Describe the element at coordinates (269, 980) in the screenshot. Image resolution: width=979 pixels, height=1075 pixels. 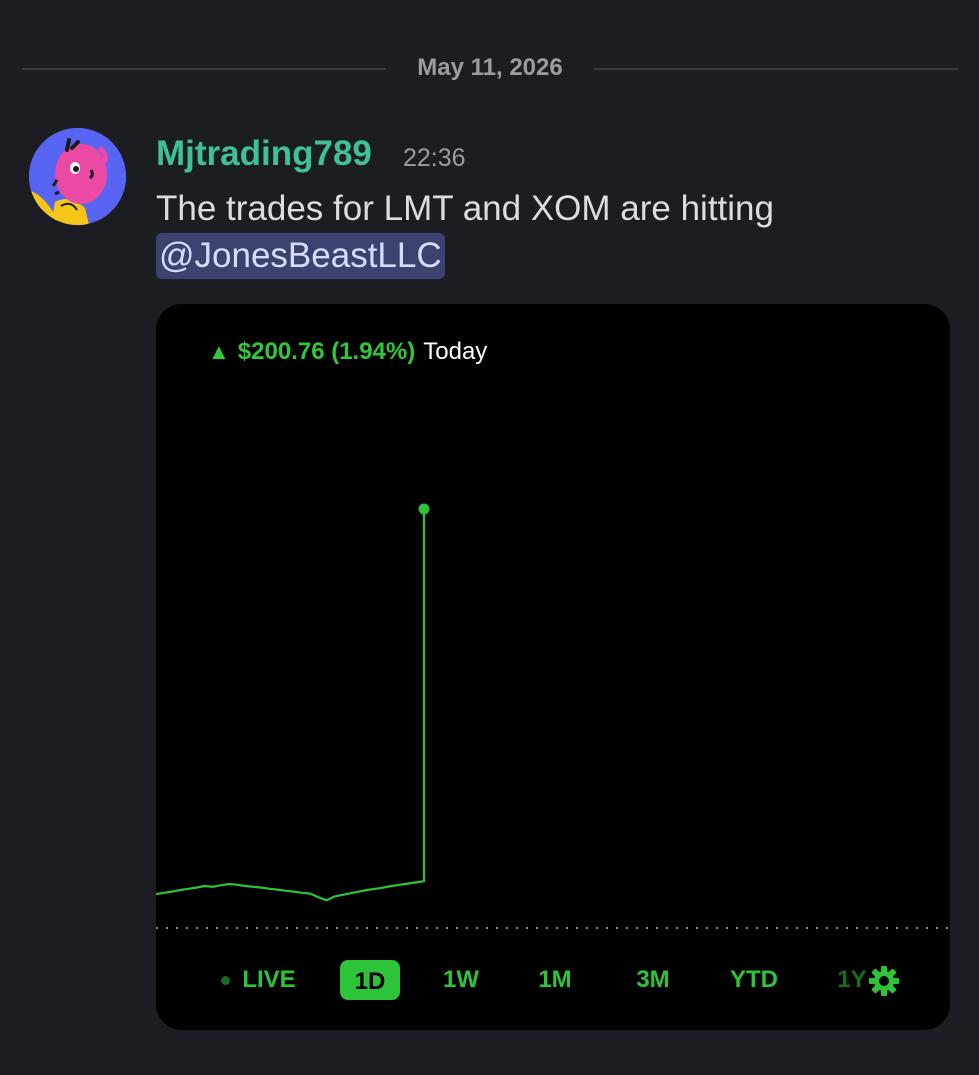
I see `range-live: LIVE` at that location.